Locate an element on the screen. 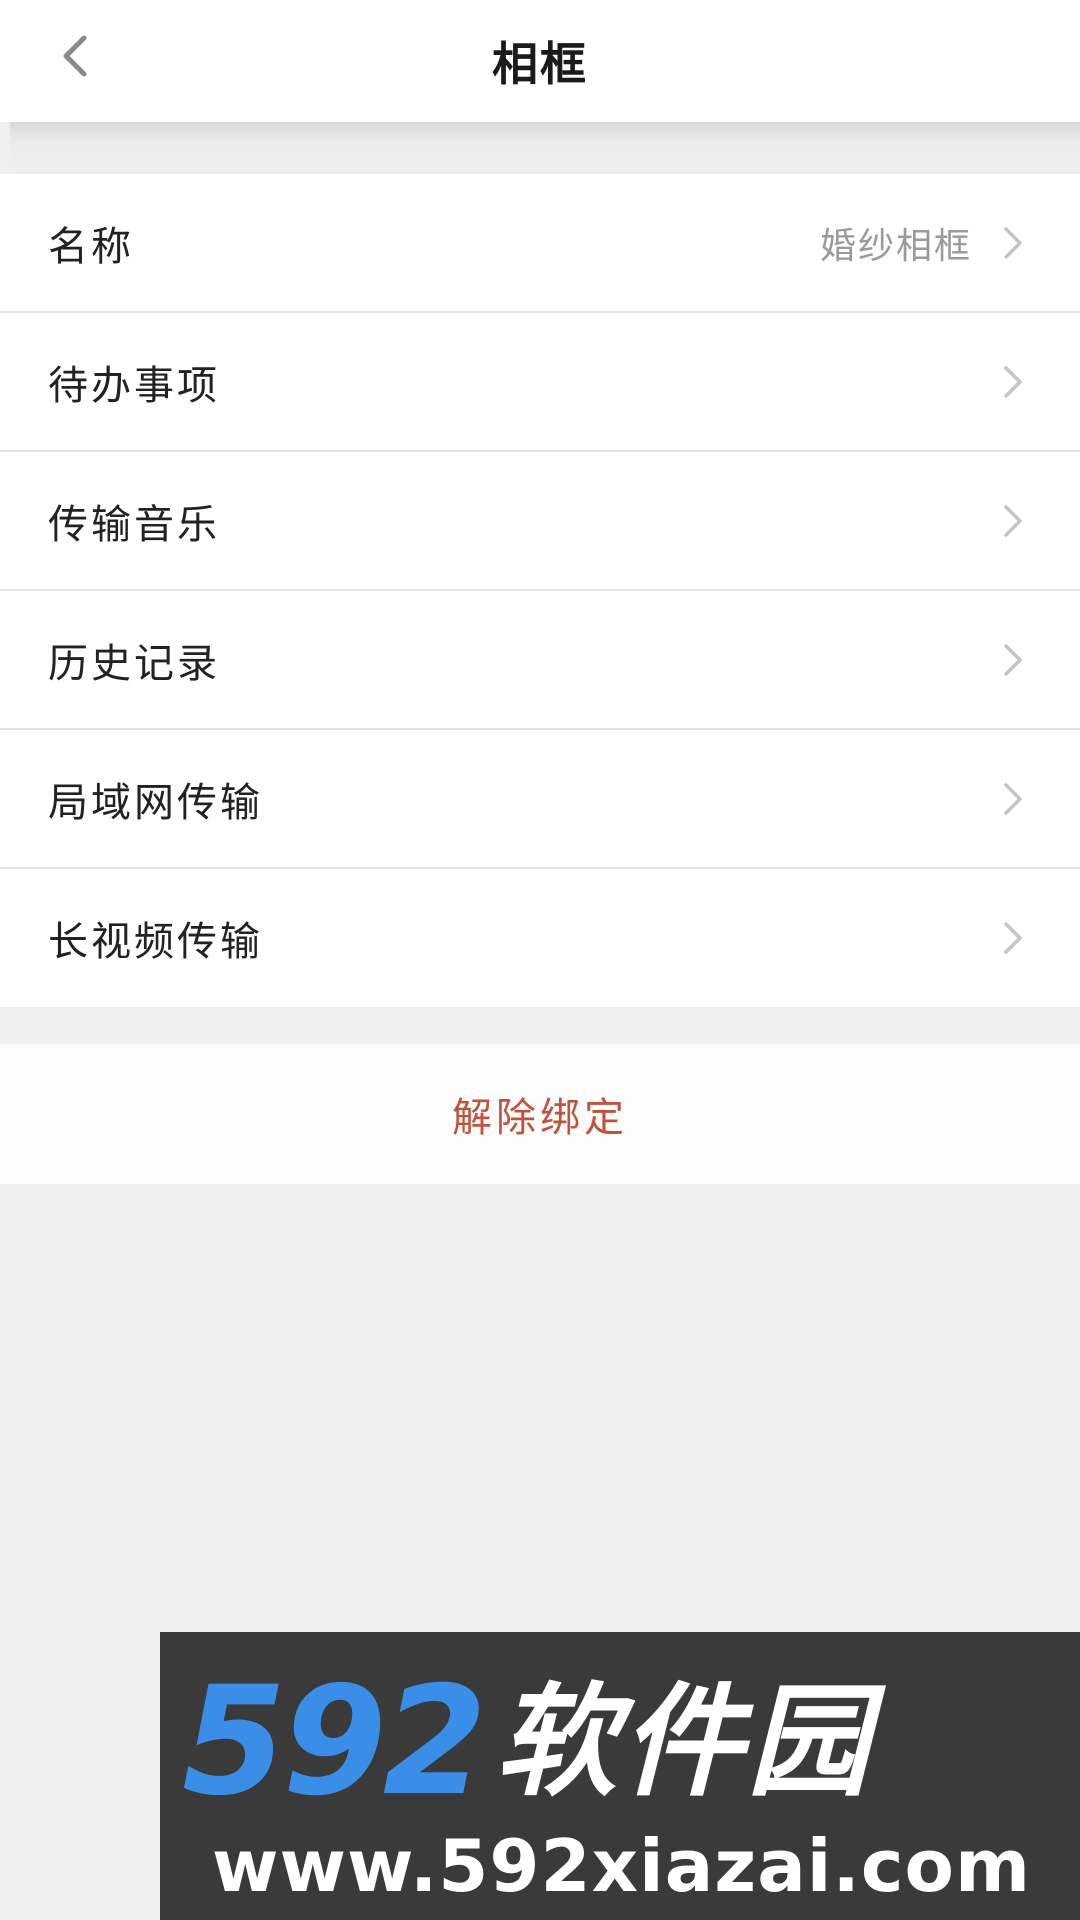 Image resolution: width=1080 pixels, height=1920 pixels. list-item-name: 名称 婚纱相框 is located at coordinates (540, 243).